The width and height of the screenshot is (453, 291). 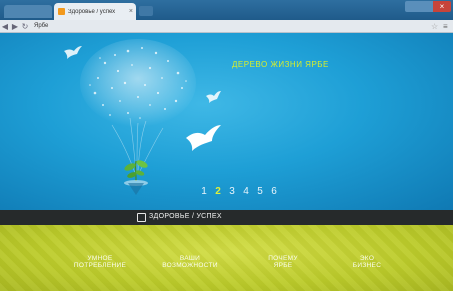 I want to click on reload-icon: ↻, so click(x=25, y=26).